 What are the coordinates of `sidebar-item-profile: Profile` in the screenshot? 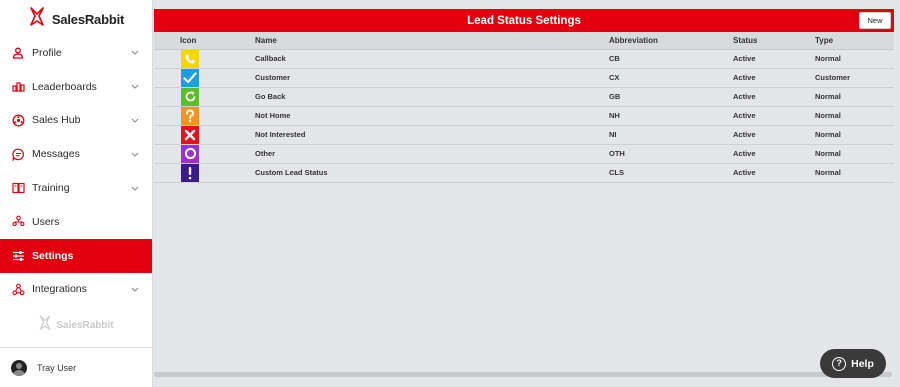 It's located at (76, 53).